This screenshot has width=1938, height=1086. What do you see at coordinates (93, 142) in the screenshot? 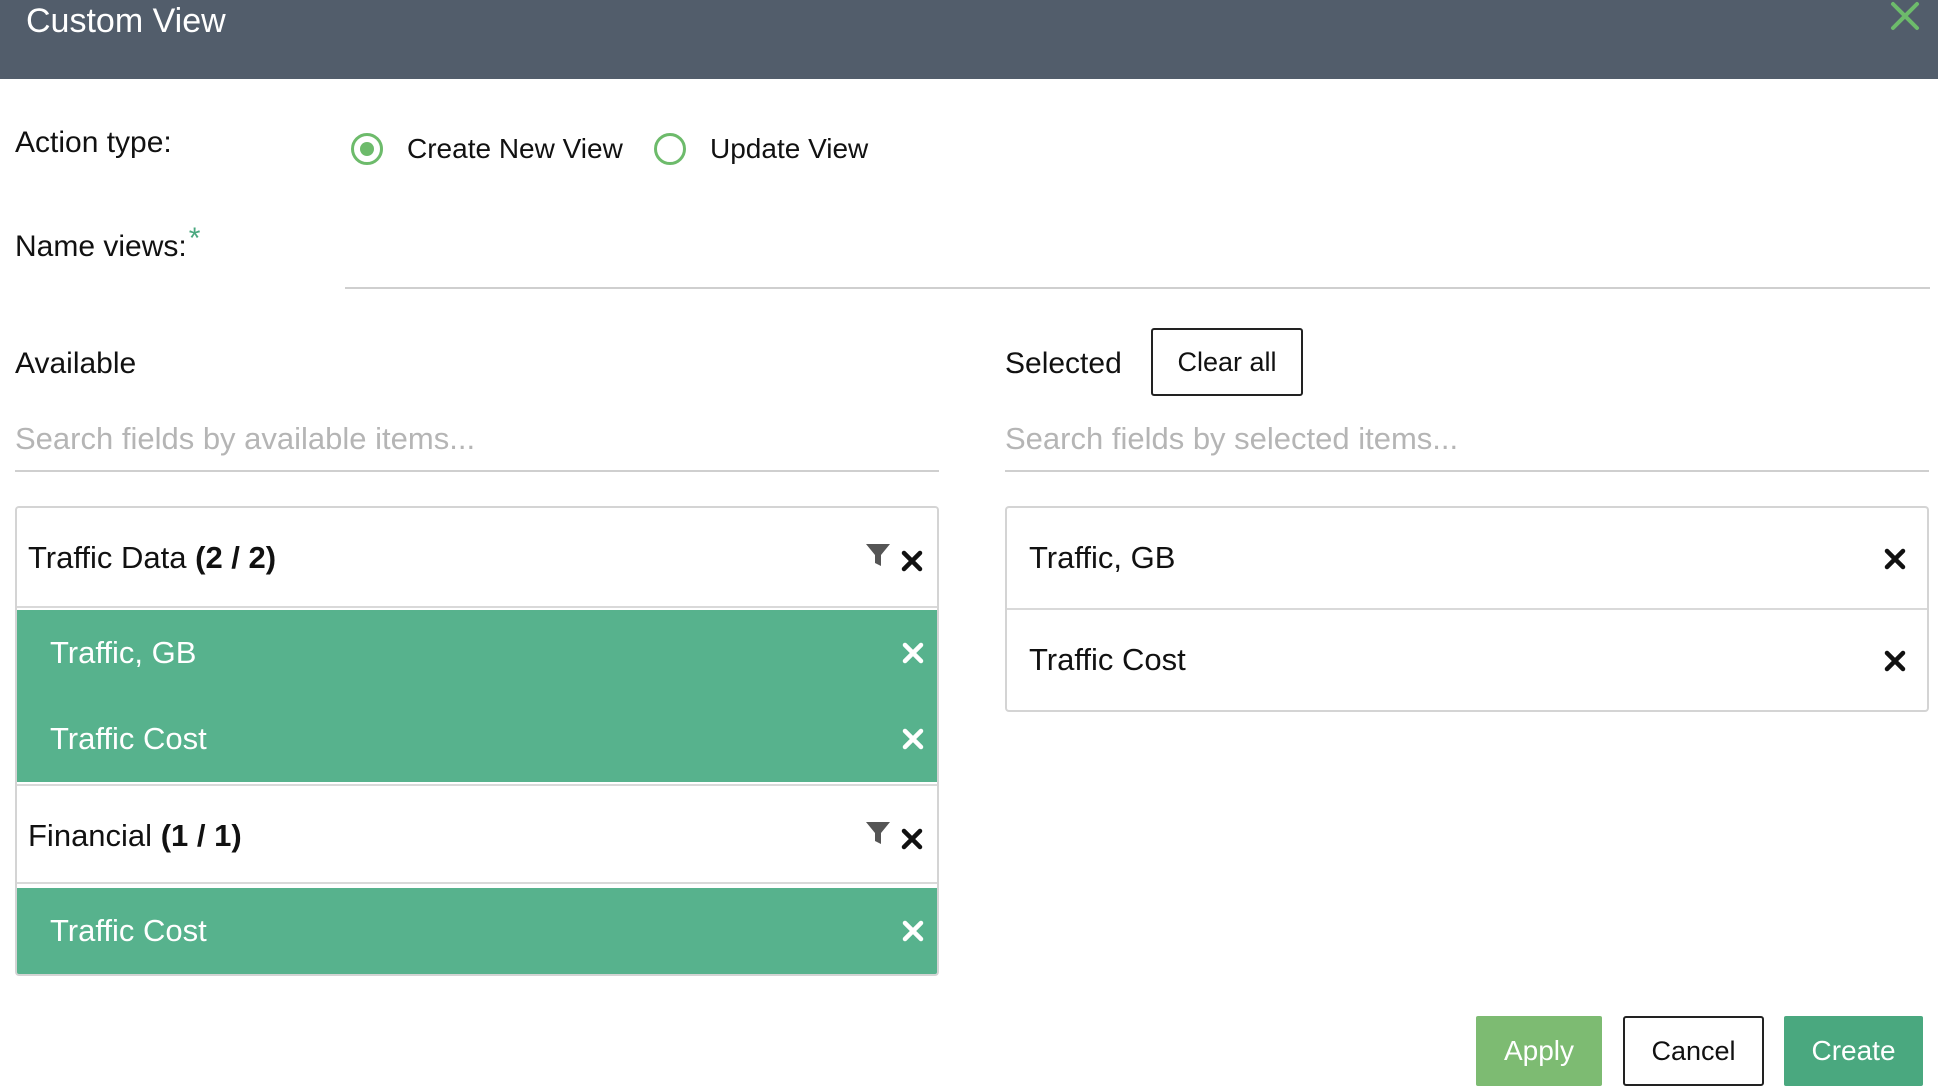
I see `action-type-label: Action type:` at bounding box center [93, 142].